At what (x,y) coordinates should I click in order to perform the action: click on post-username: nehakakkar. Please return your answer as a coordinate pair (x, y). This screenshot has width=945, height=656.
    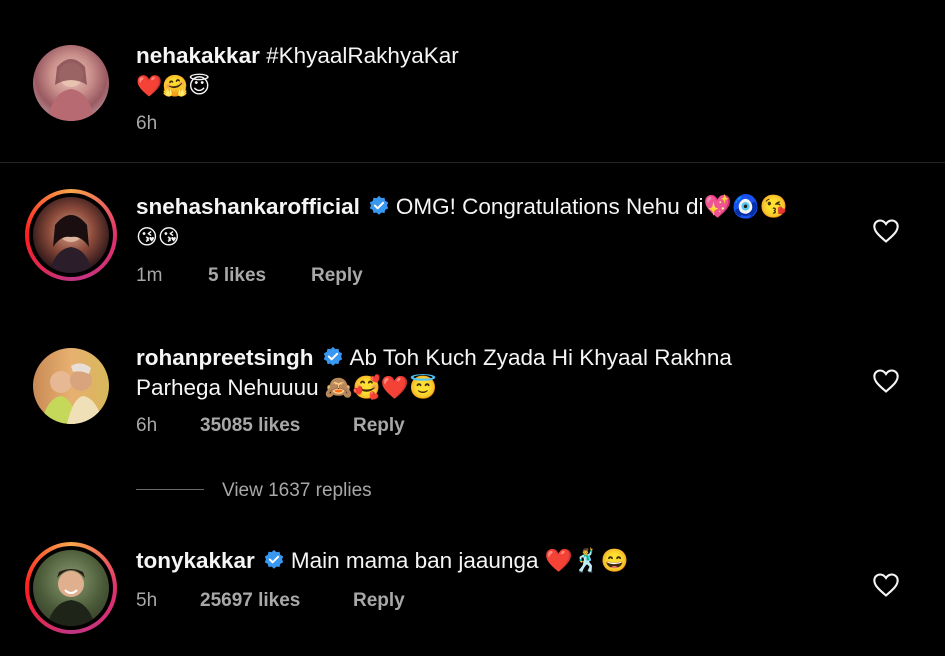
    Looking at the image, I should click on (198, 55).